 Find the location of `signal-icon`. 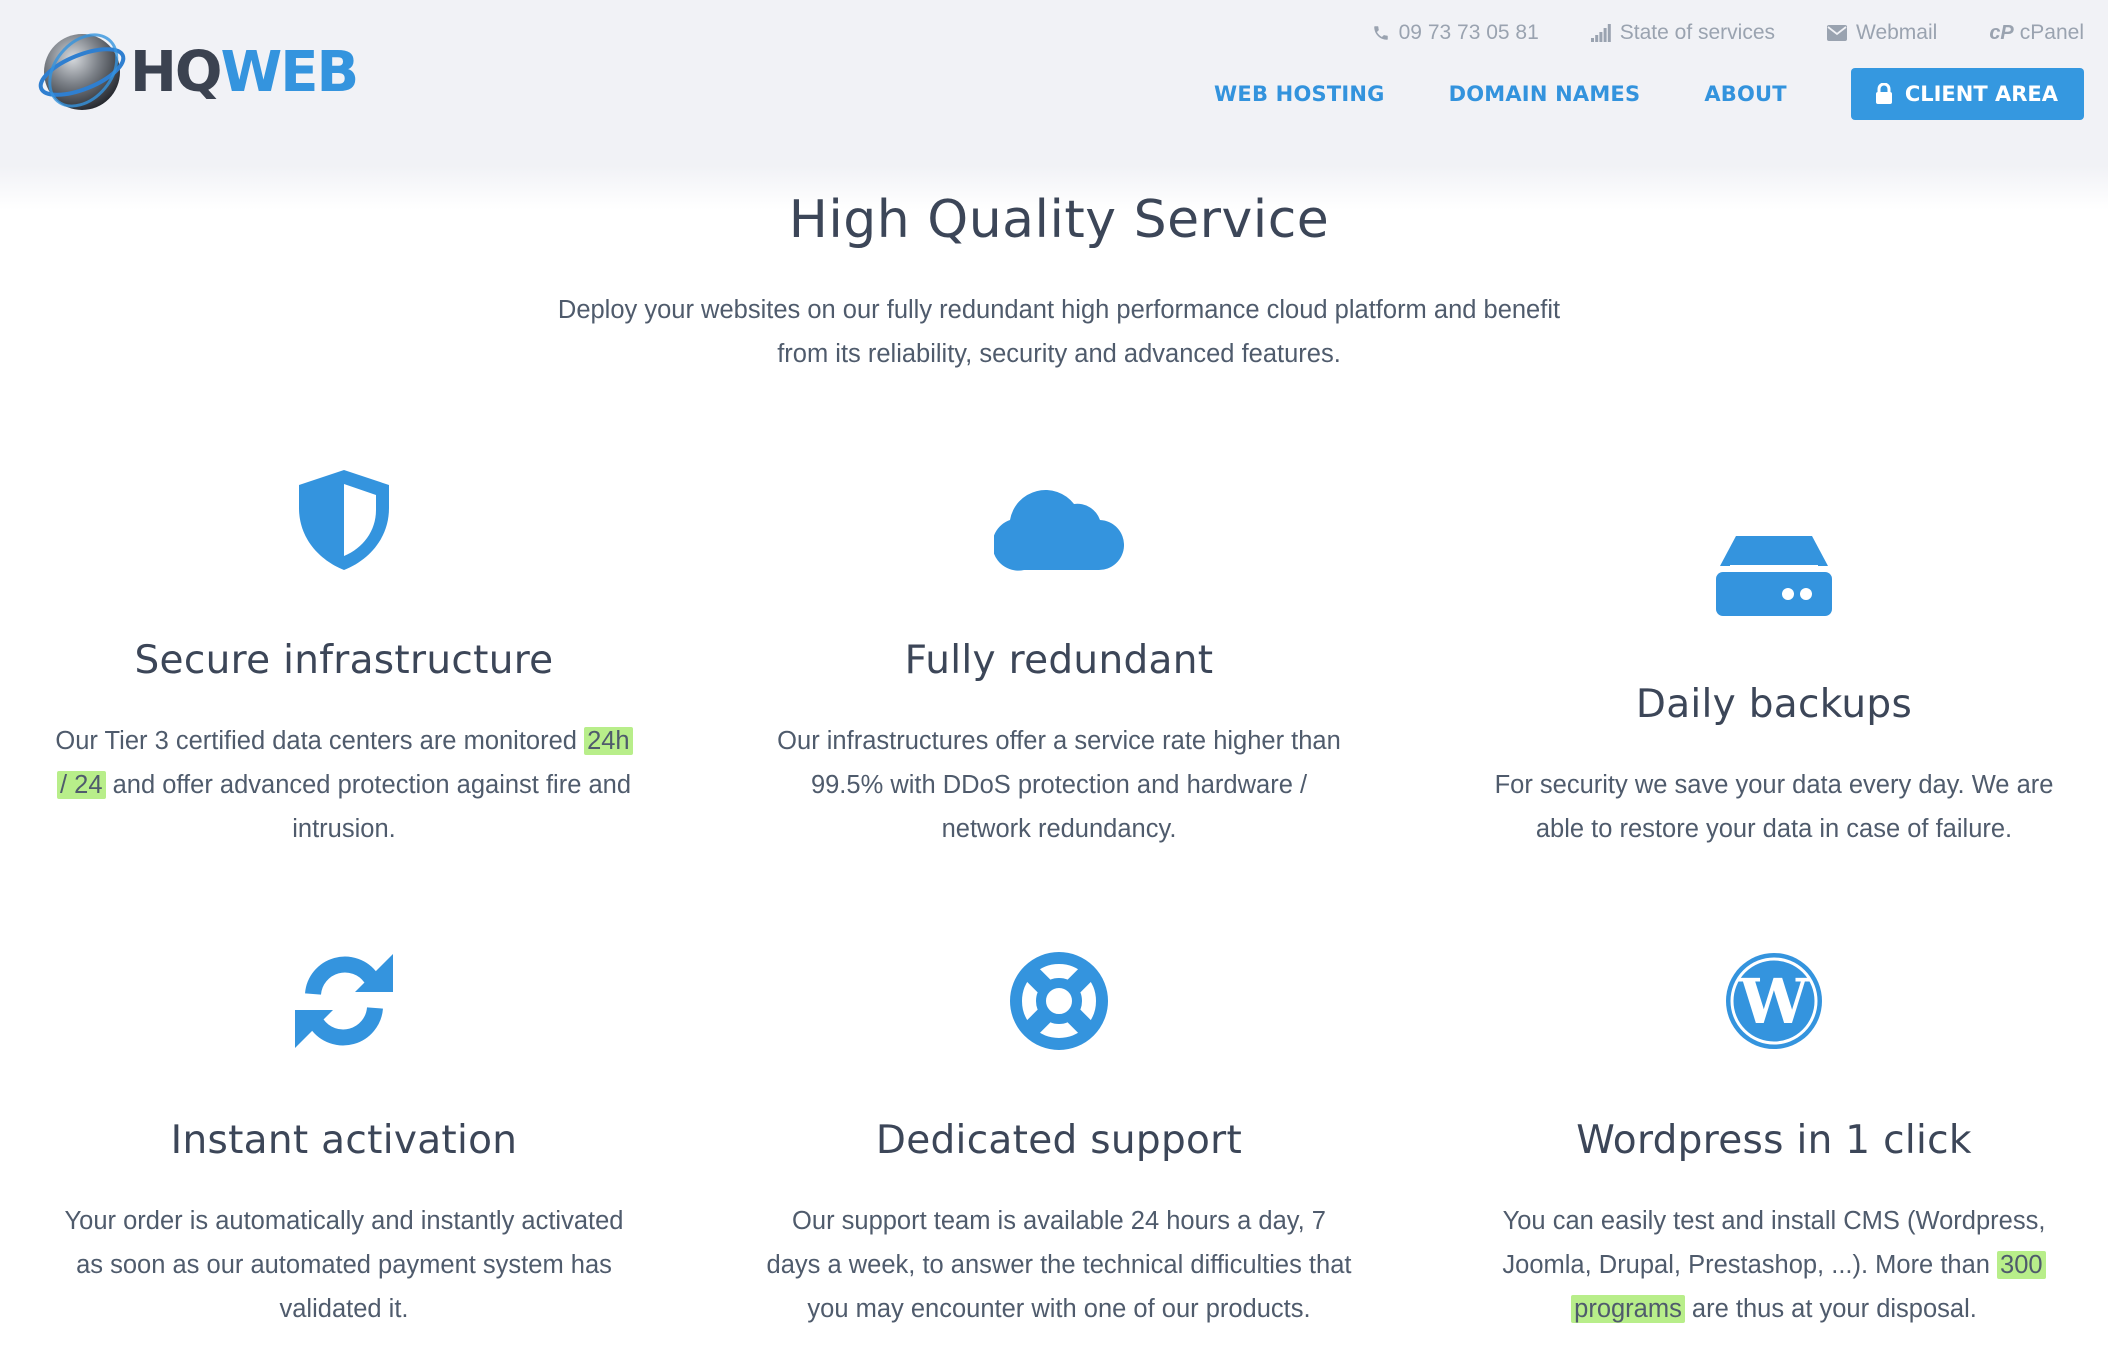

signal-icon is located at coordinates (1600, 33).